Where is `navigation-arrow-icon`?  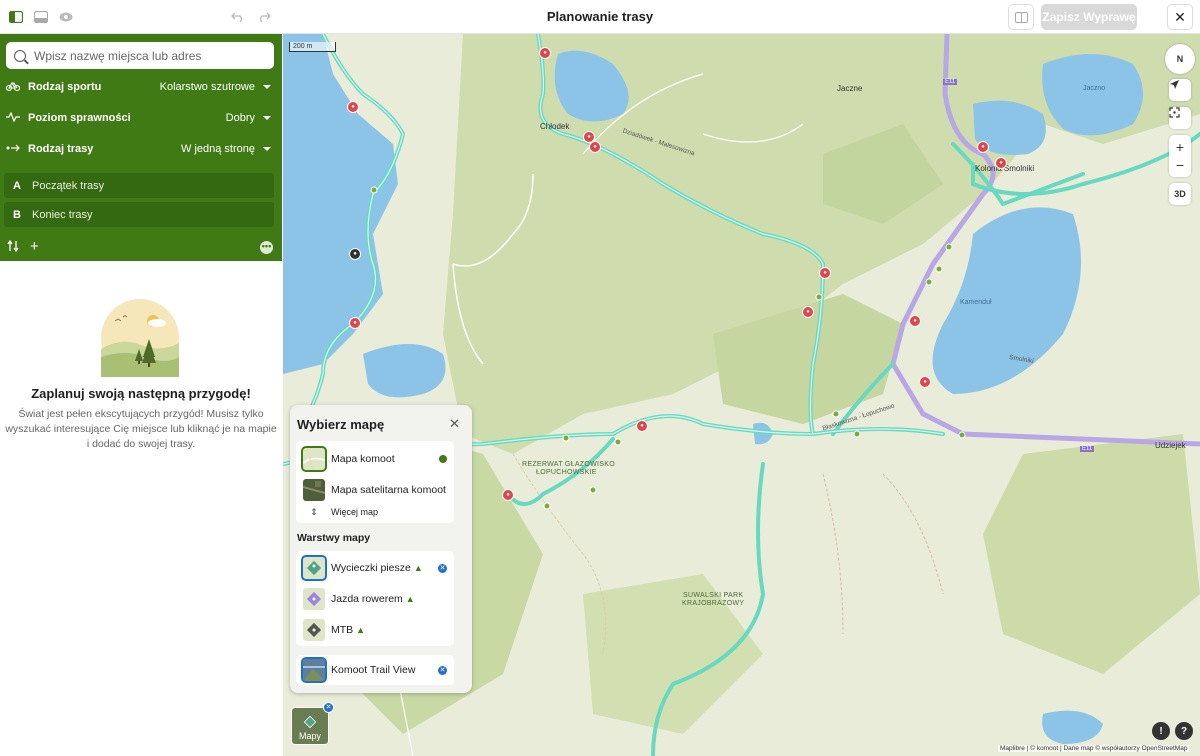
navigation-arrow-icon is located at coordinates (1174, 84).